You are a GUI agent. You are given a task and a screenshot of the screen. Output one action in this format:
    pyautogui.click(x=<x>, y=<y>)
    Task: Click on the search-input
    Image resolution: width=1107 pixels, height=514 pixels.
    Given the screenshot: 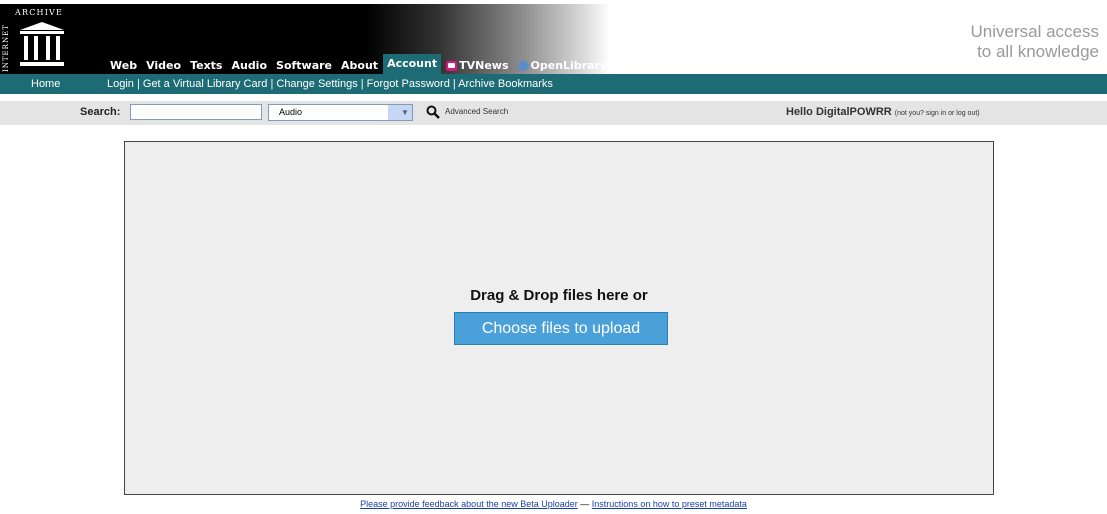 What is the action you would take?
    pyautogui.click(x=196, y=112)
    